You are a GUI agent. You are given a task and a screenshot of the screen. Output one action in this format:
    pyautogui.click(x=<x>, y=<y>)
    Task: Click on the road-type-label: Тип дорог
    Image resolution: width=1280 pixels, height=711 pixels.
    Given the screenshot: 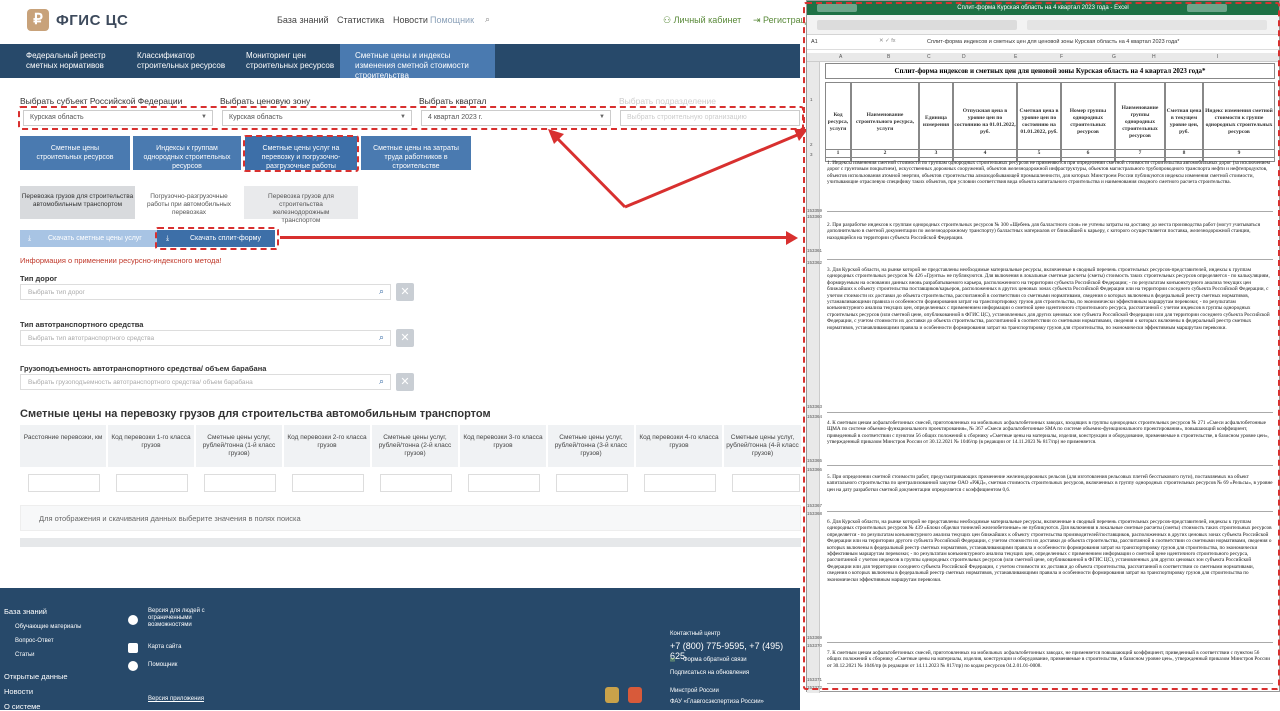 What is the action you would take?
    pyautogui.click(x=39, y=278)
    